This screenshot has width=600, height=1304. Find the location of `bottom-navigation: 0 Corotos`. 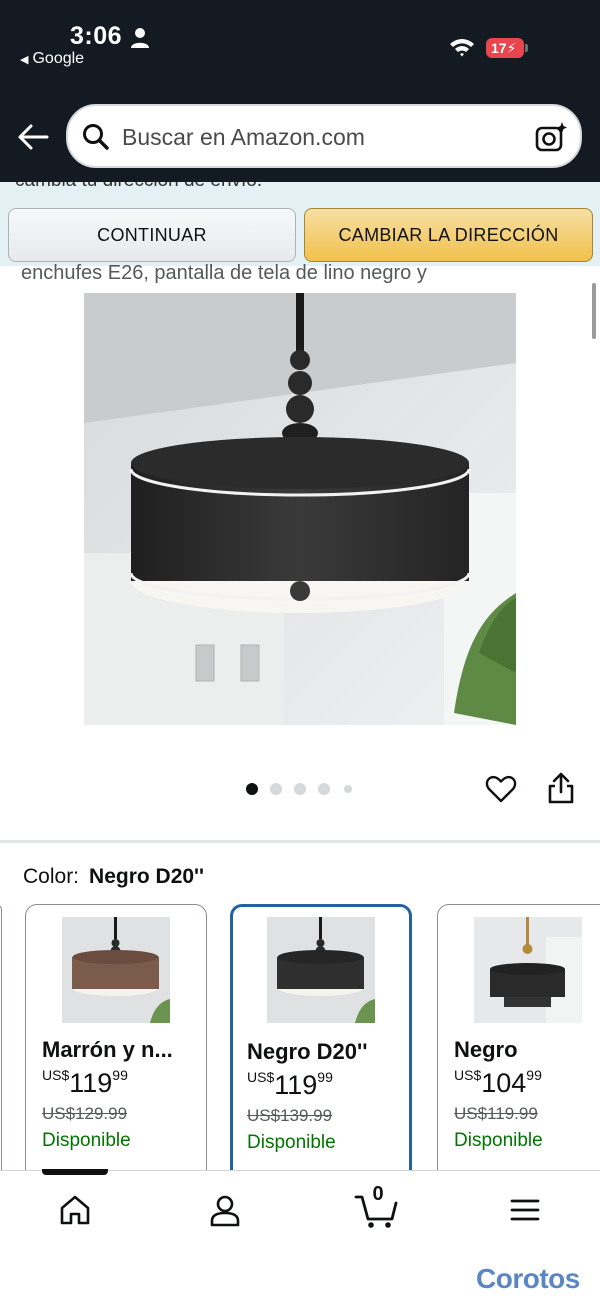

bottom-navigation: 0 Corotos is located at coordinates (300, 1236).